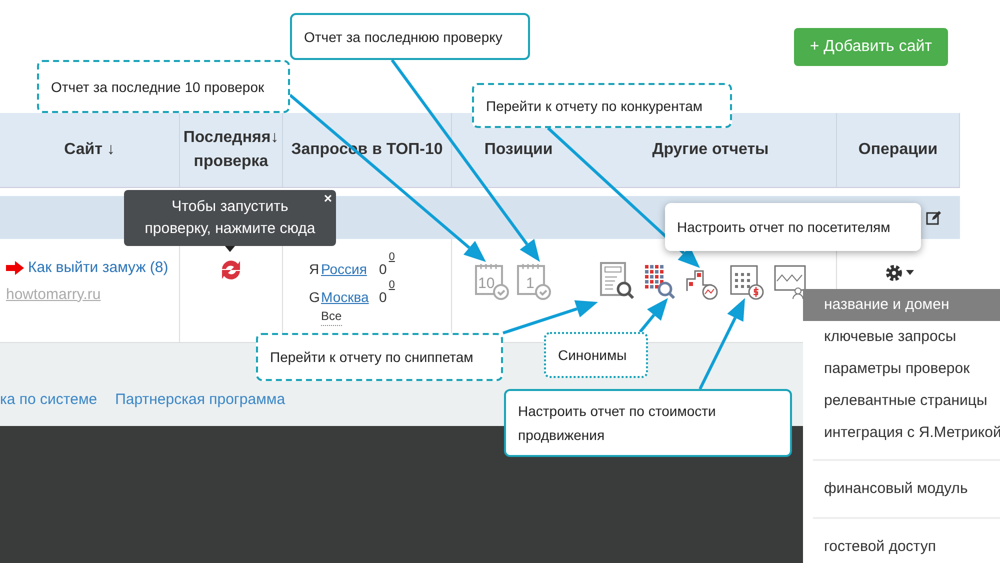 This screenshot has width=1000, height=563. I want to click on tooltip-pointer, so click(230, 249).